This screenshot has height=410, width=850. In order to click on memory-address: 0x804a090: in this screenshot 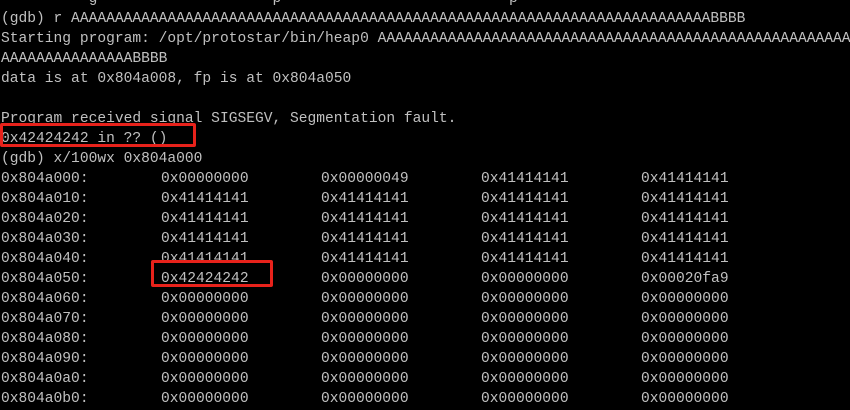, I will do `click(45, 359)`.